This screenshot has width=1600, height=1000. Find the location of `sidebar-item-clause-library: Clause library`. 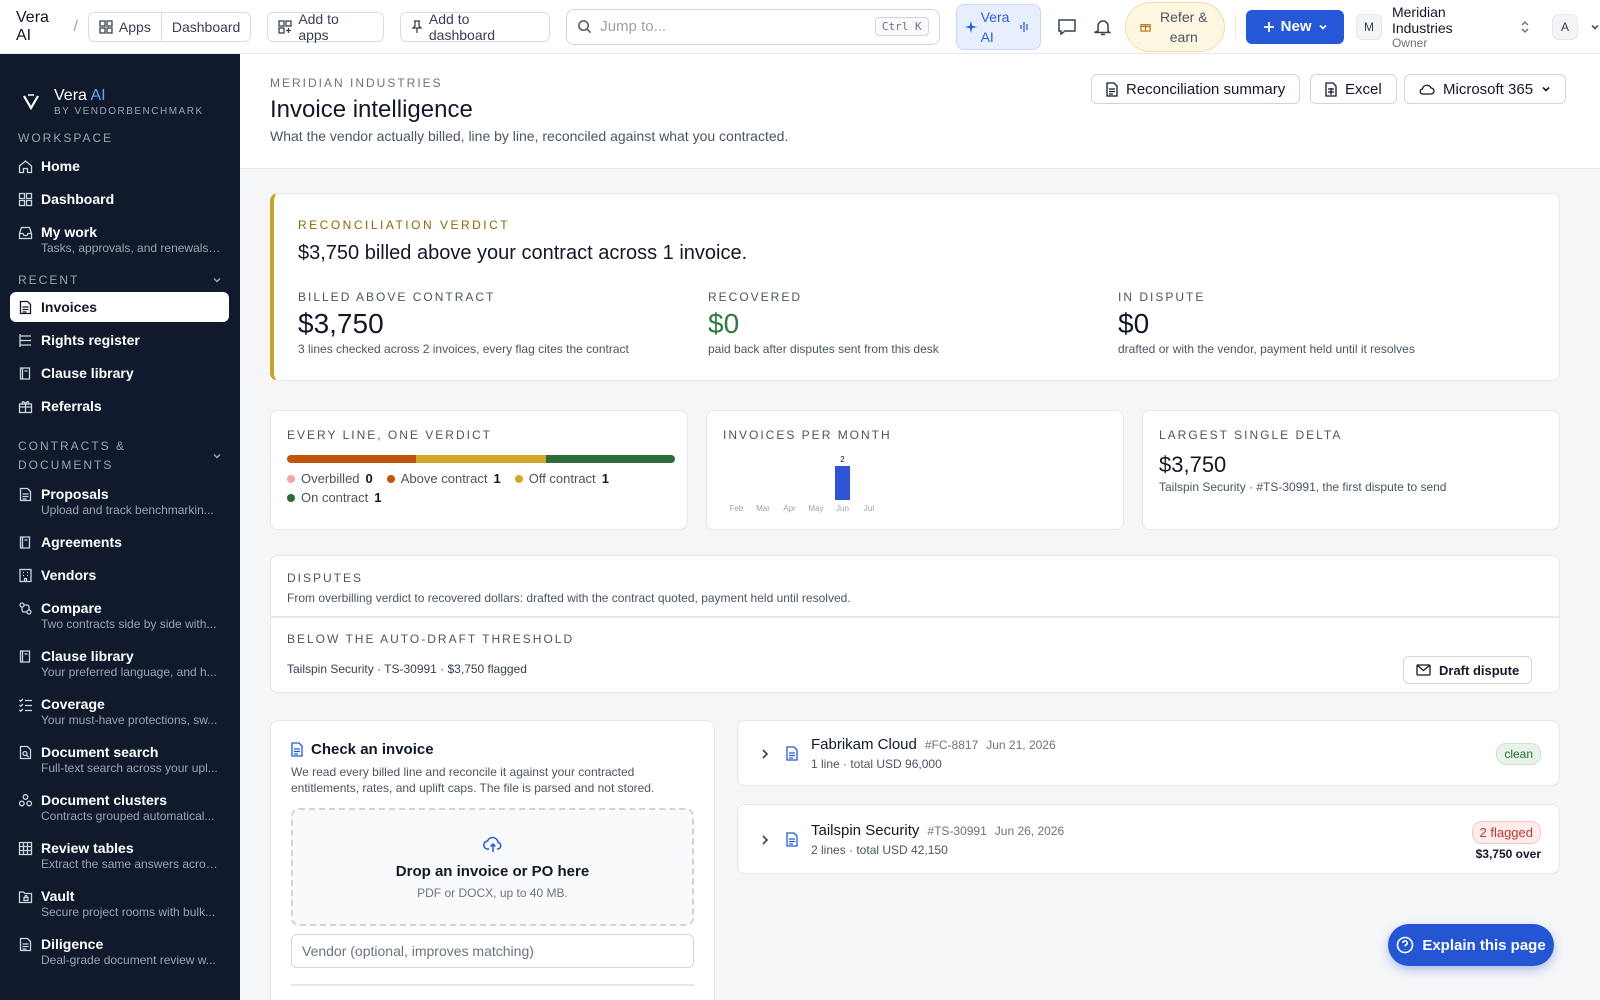

sidebar-item-clause-library: Clause library is located at coordinates (115, 373).